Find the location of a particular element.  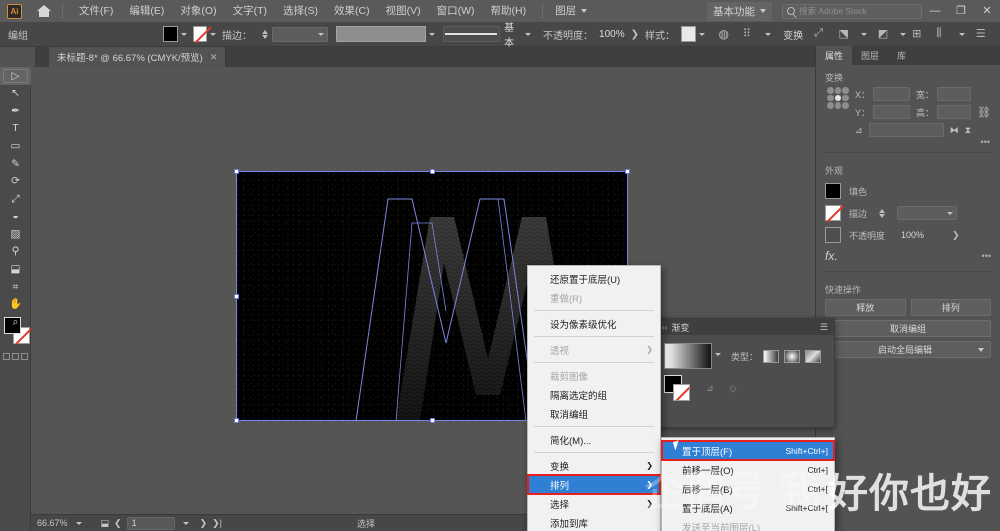

tool-eyedropper: ⚲ is located at coordinates (15, 252).